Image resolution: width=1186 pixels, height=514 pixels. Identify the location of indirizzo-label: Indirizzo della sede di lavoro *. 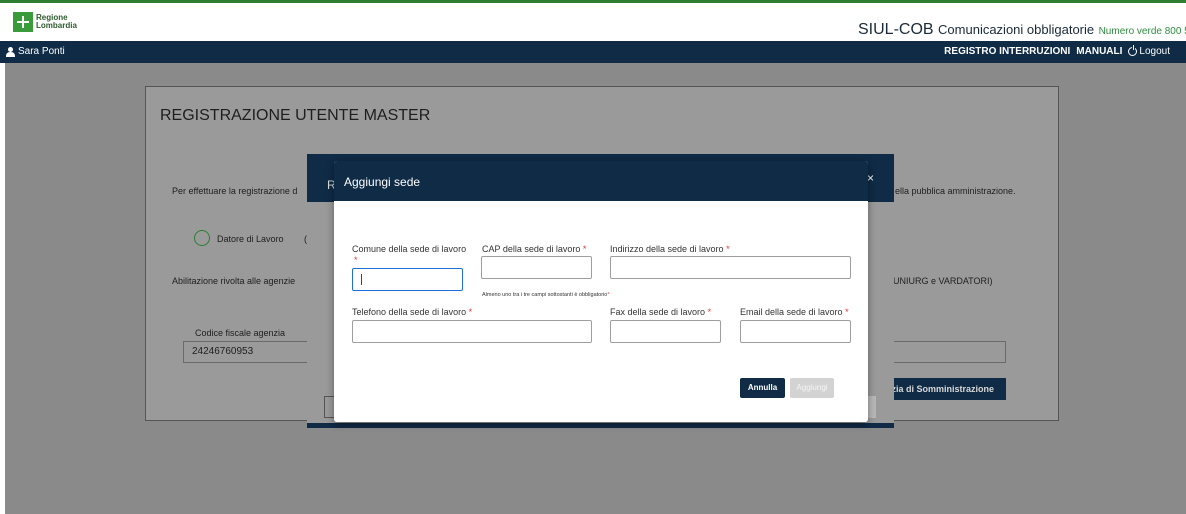
(670, 249).